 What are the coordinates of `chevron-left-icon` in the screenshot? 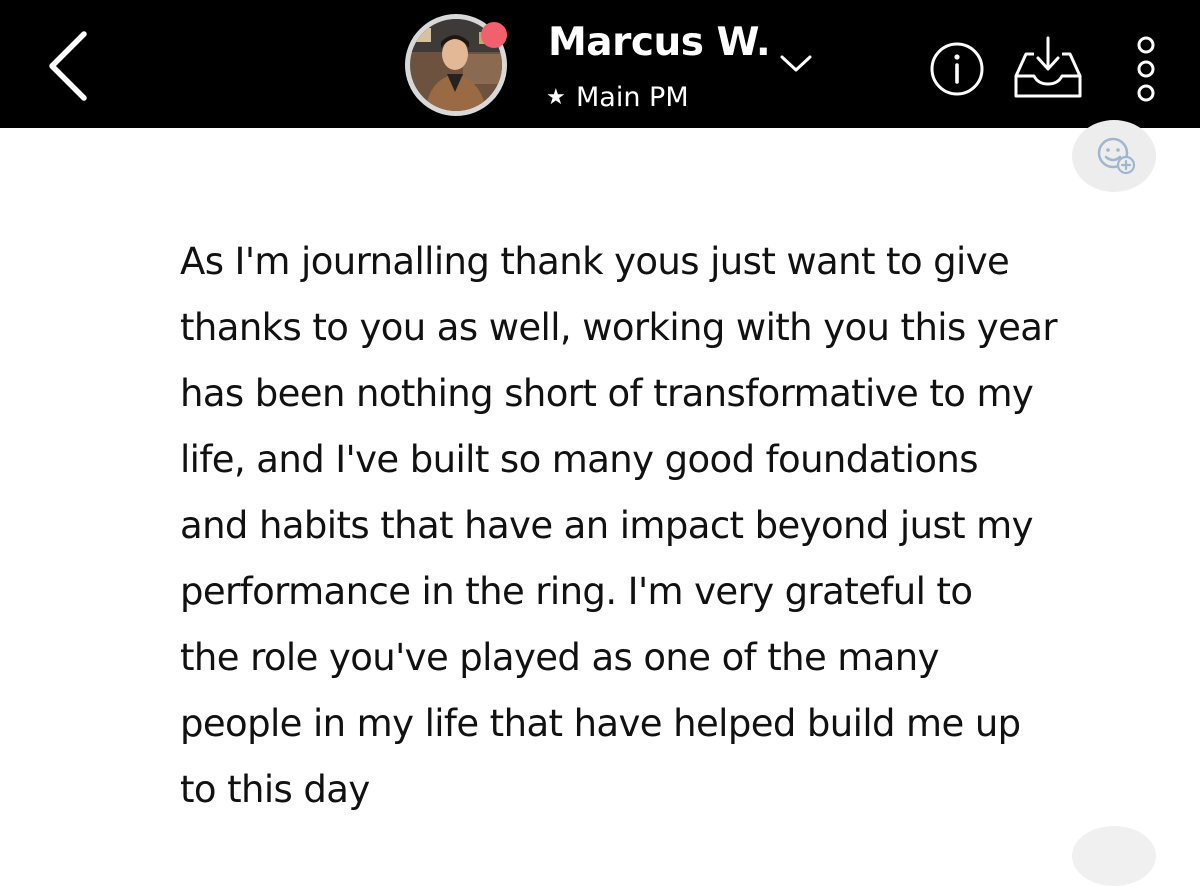 It's located at (68, 66).